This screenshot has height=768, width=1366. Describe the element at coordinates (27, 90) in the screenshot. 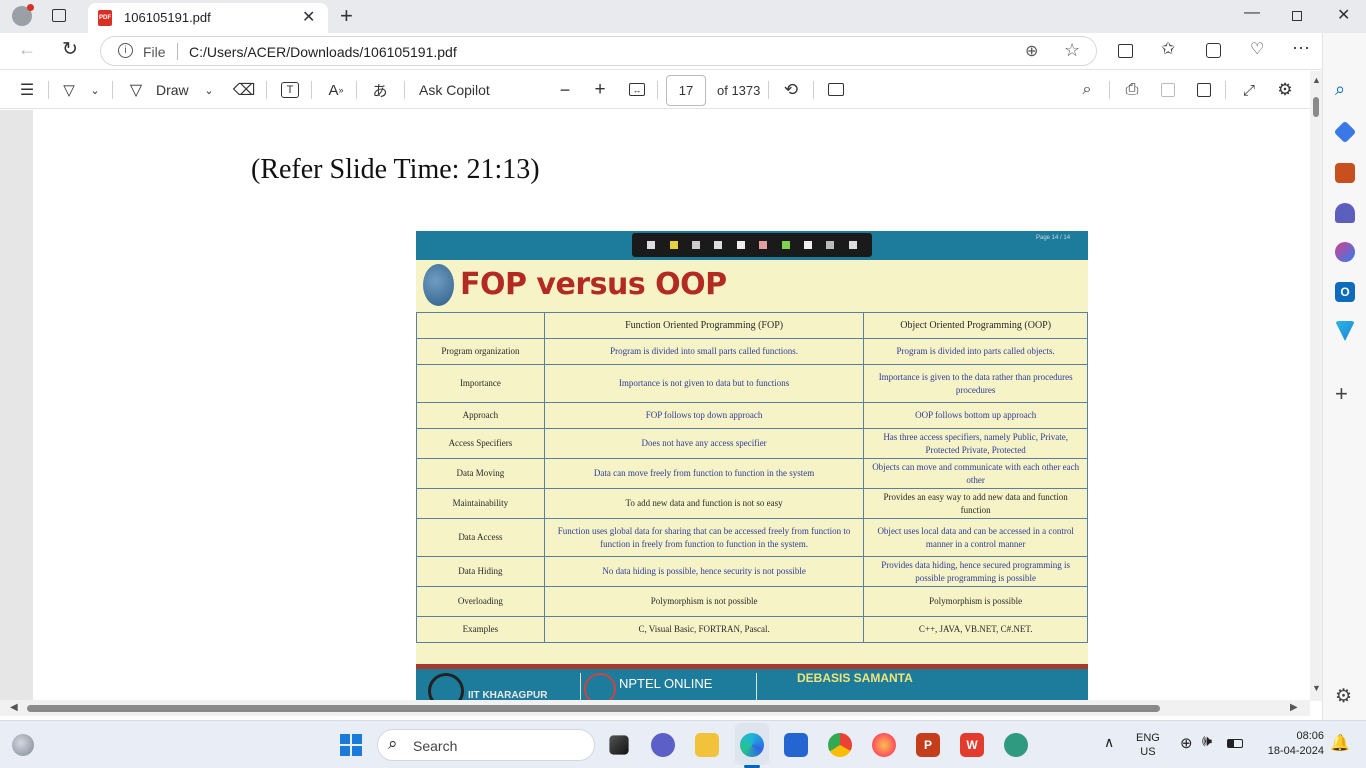

I see `contents-icon: ☰` at that location.